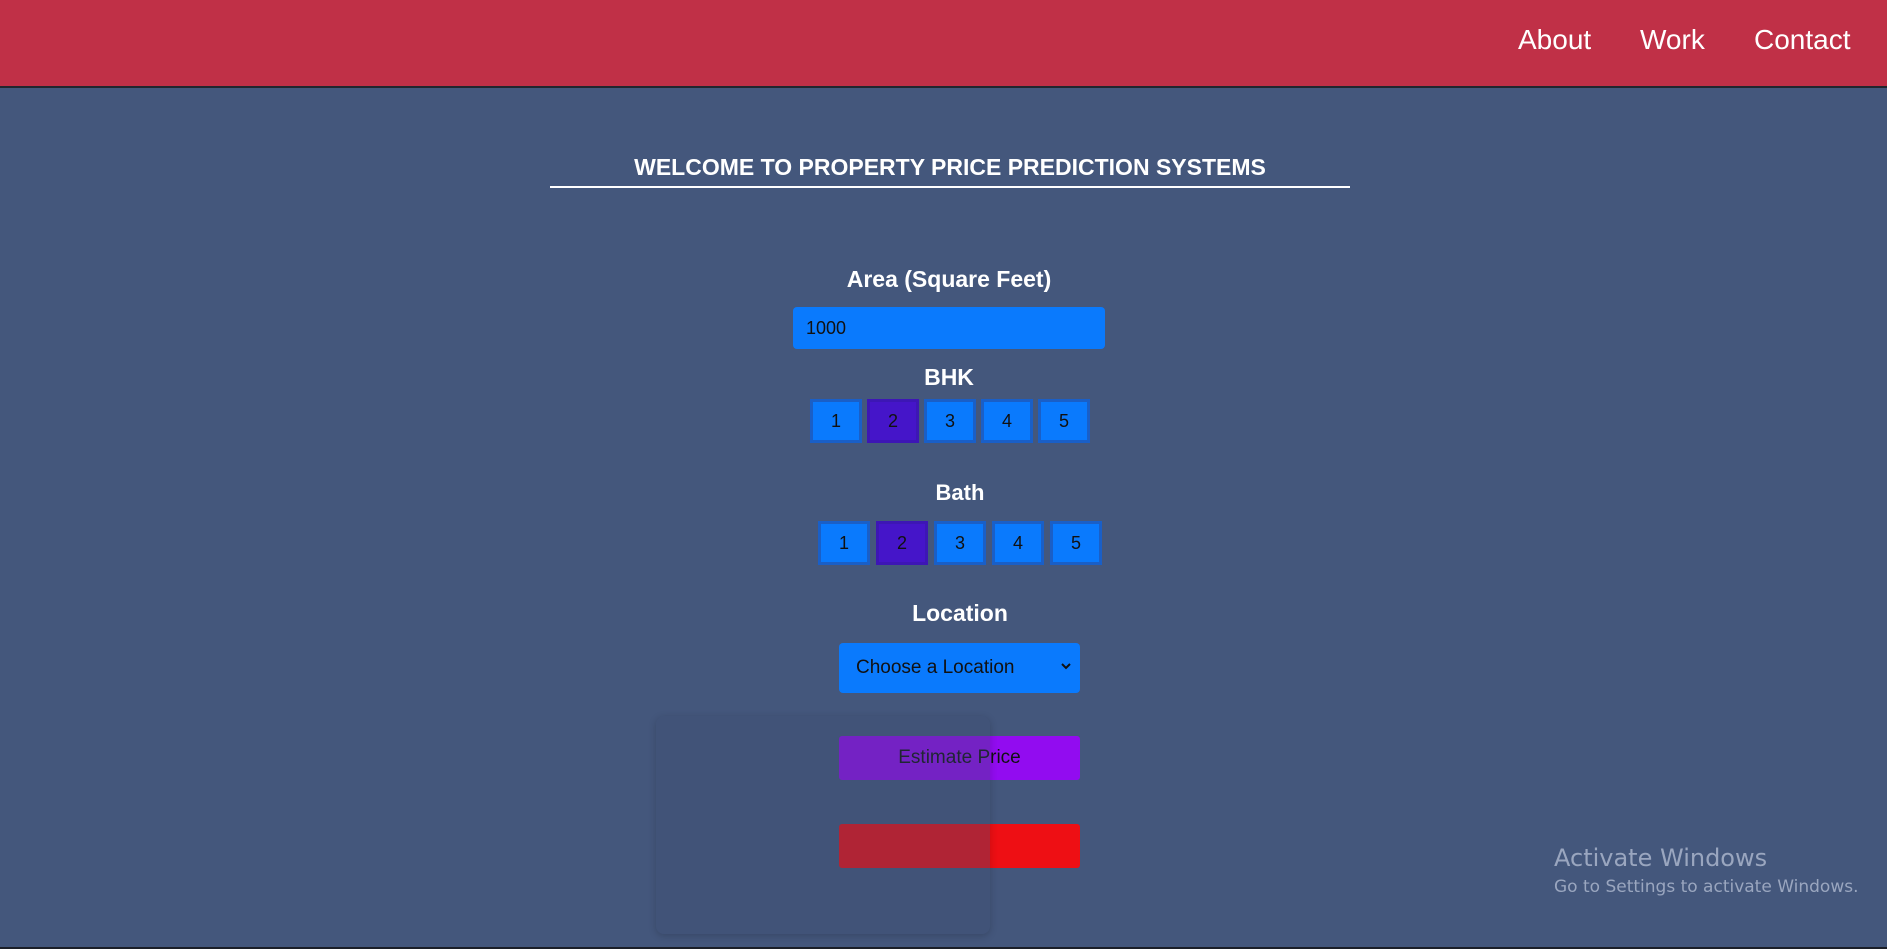  Describe the element at coordinates (836, 421) in the screenshot. I see `bhk-option-1: 1` at that location.